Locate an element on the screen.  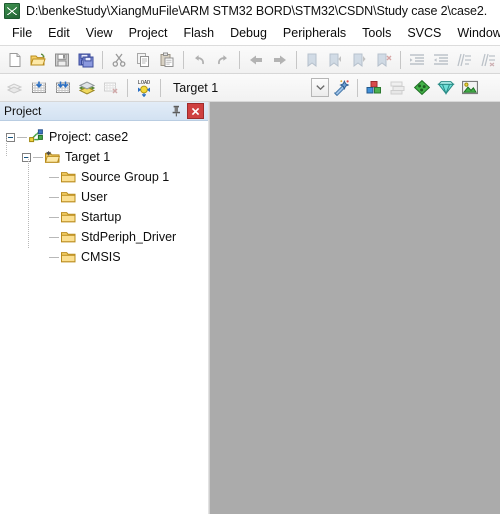
build-toolbar: LOAD Target 1 is located at coordinates (250, 88).